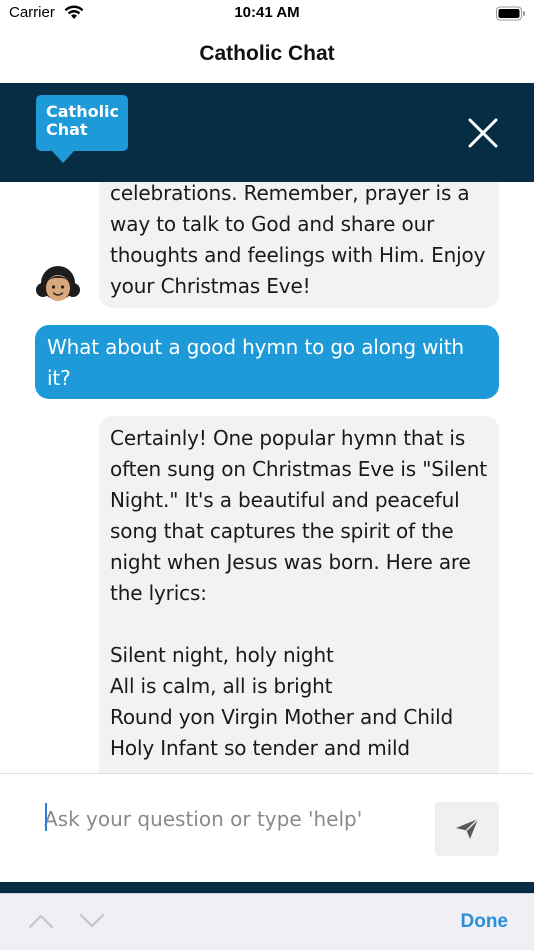 This screenshot has width=534, height=950. Describe the element at coordinates (41, 921) in the screenshot. I see `chevron-up-icon` at that location.